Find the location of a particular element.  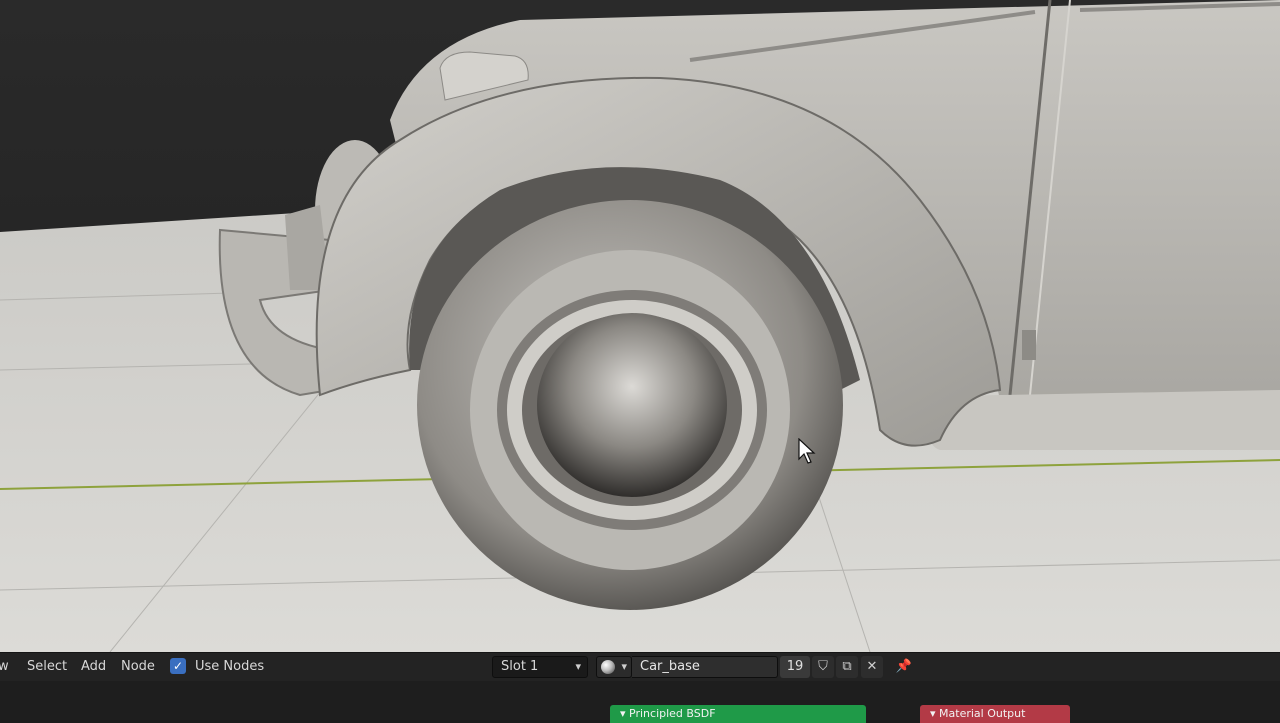

material-output-node: ▾ Material Output is located at coordinates (995, 714).